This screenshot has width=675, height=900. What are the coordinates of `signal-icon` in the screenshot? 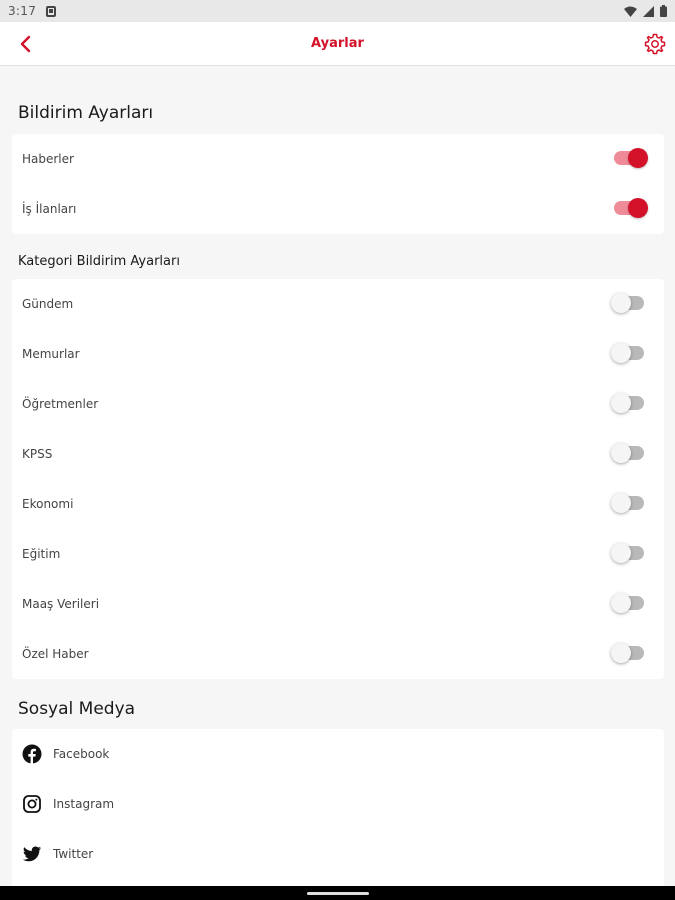 It's located at (648, 11).